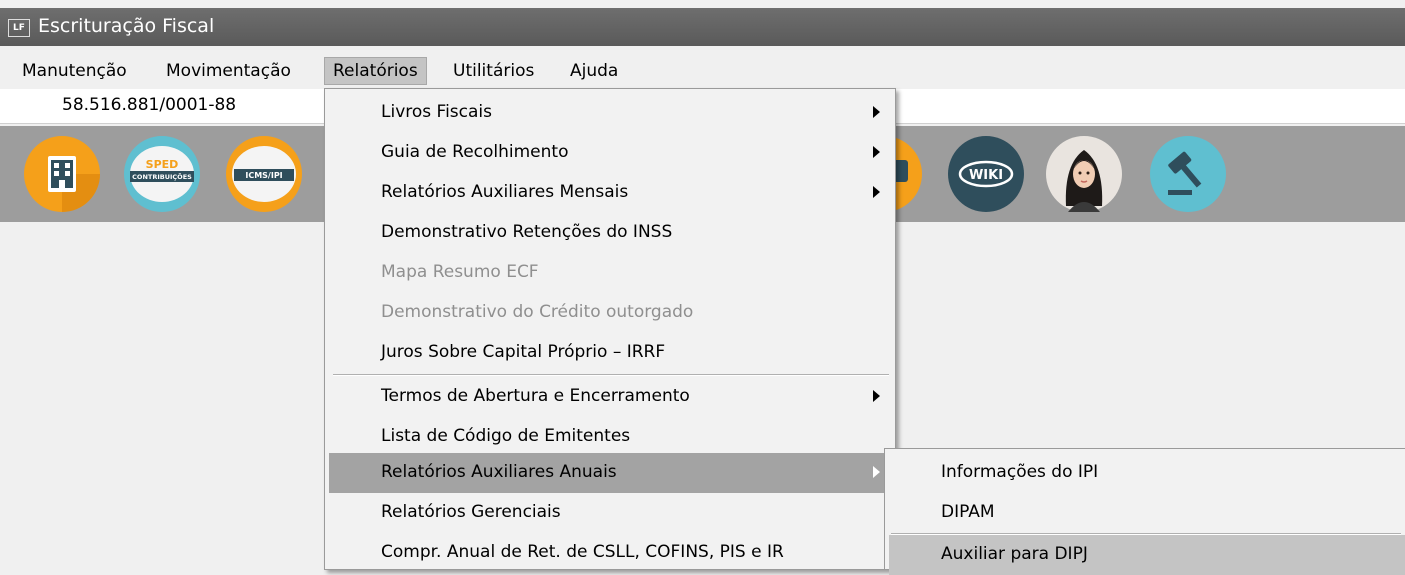 The width and height of the screenshot is (1405, 575). What do you see at coordinates (493, 71) in the screenshot?
I see `menu-utilitarios: Utilitários` at bounding box center [493, 71].